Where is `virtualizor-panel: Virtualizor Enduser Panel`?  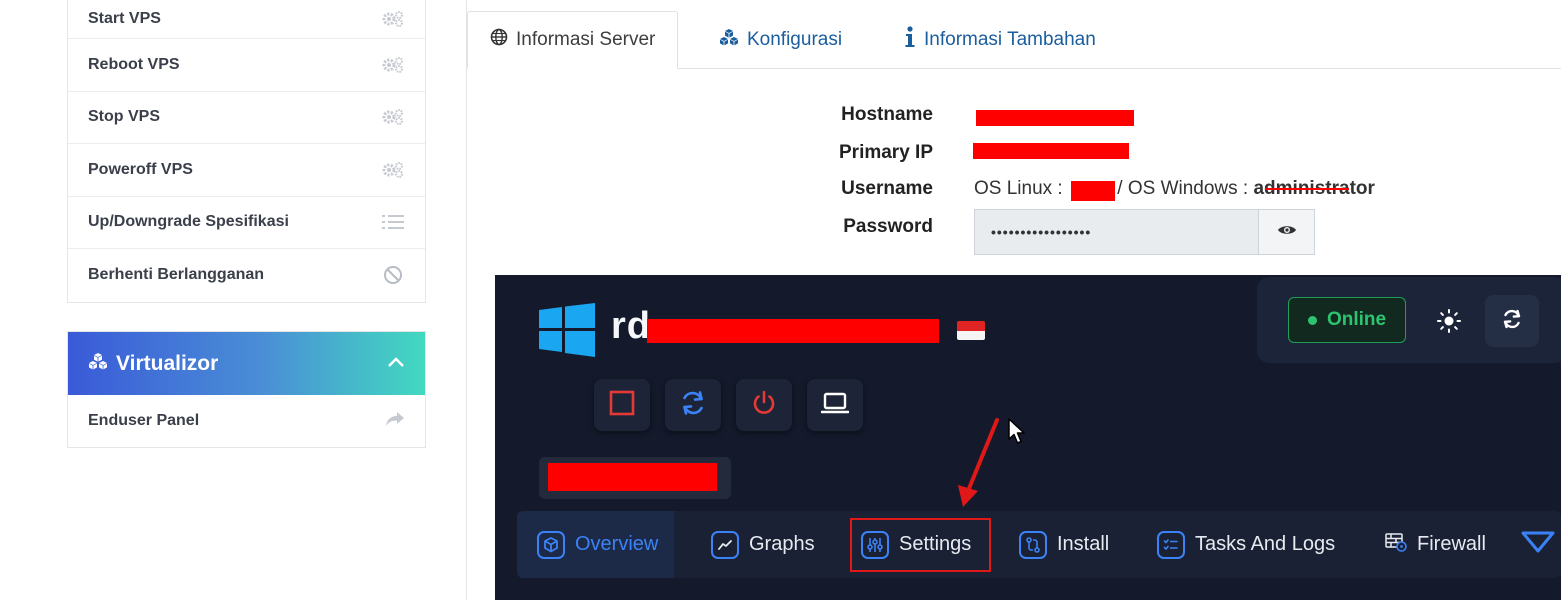
virtualizor-panel: Virtualizor Enduser Panel is located at coordinates (246, 389).